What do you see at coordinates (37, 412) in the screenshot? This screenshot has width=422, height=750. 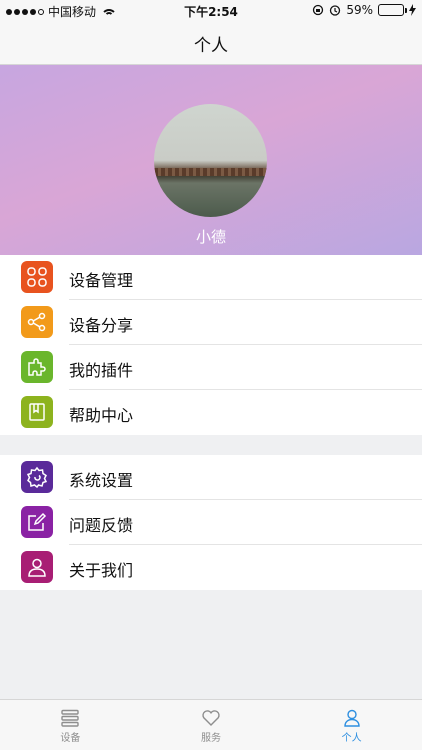 I see `book-icon` at bounding box center [37, 412].